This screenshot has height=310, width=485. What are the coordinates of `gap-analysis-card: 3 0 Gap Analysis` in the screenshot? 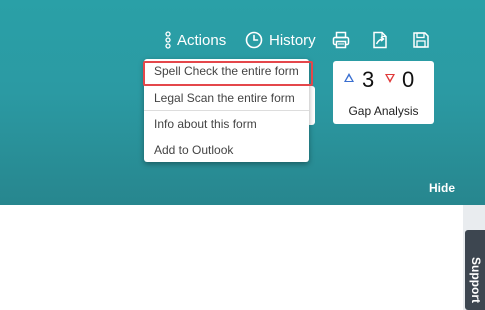 It's located at (383, 92).